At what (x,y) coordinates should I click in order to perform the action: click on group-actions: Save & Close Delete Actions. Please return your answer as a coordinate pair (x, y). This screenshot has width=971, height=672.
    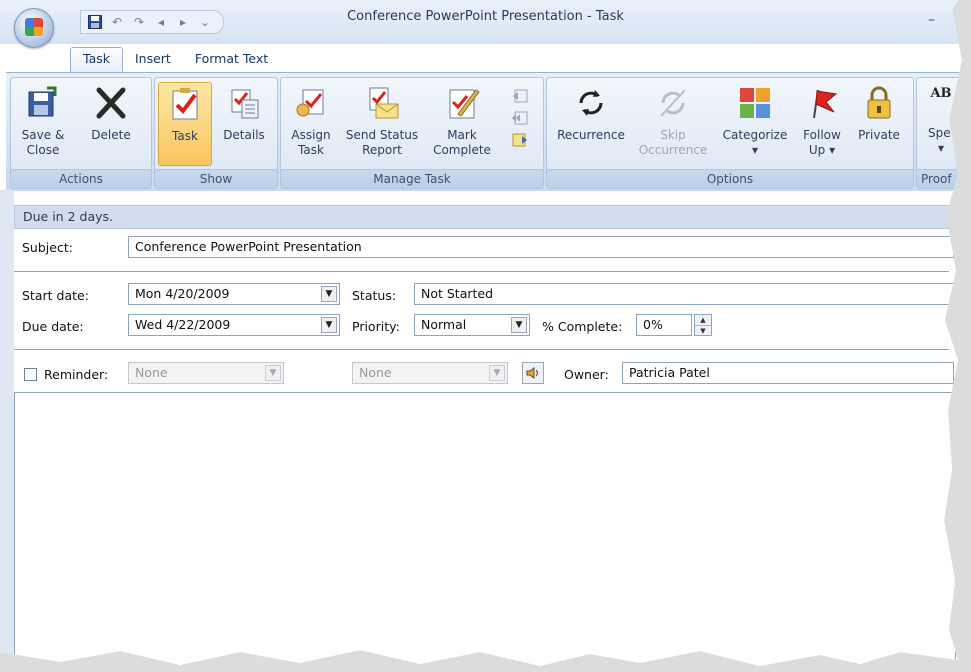
    Looking at the image, I should click on (81, 133).